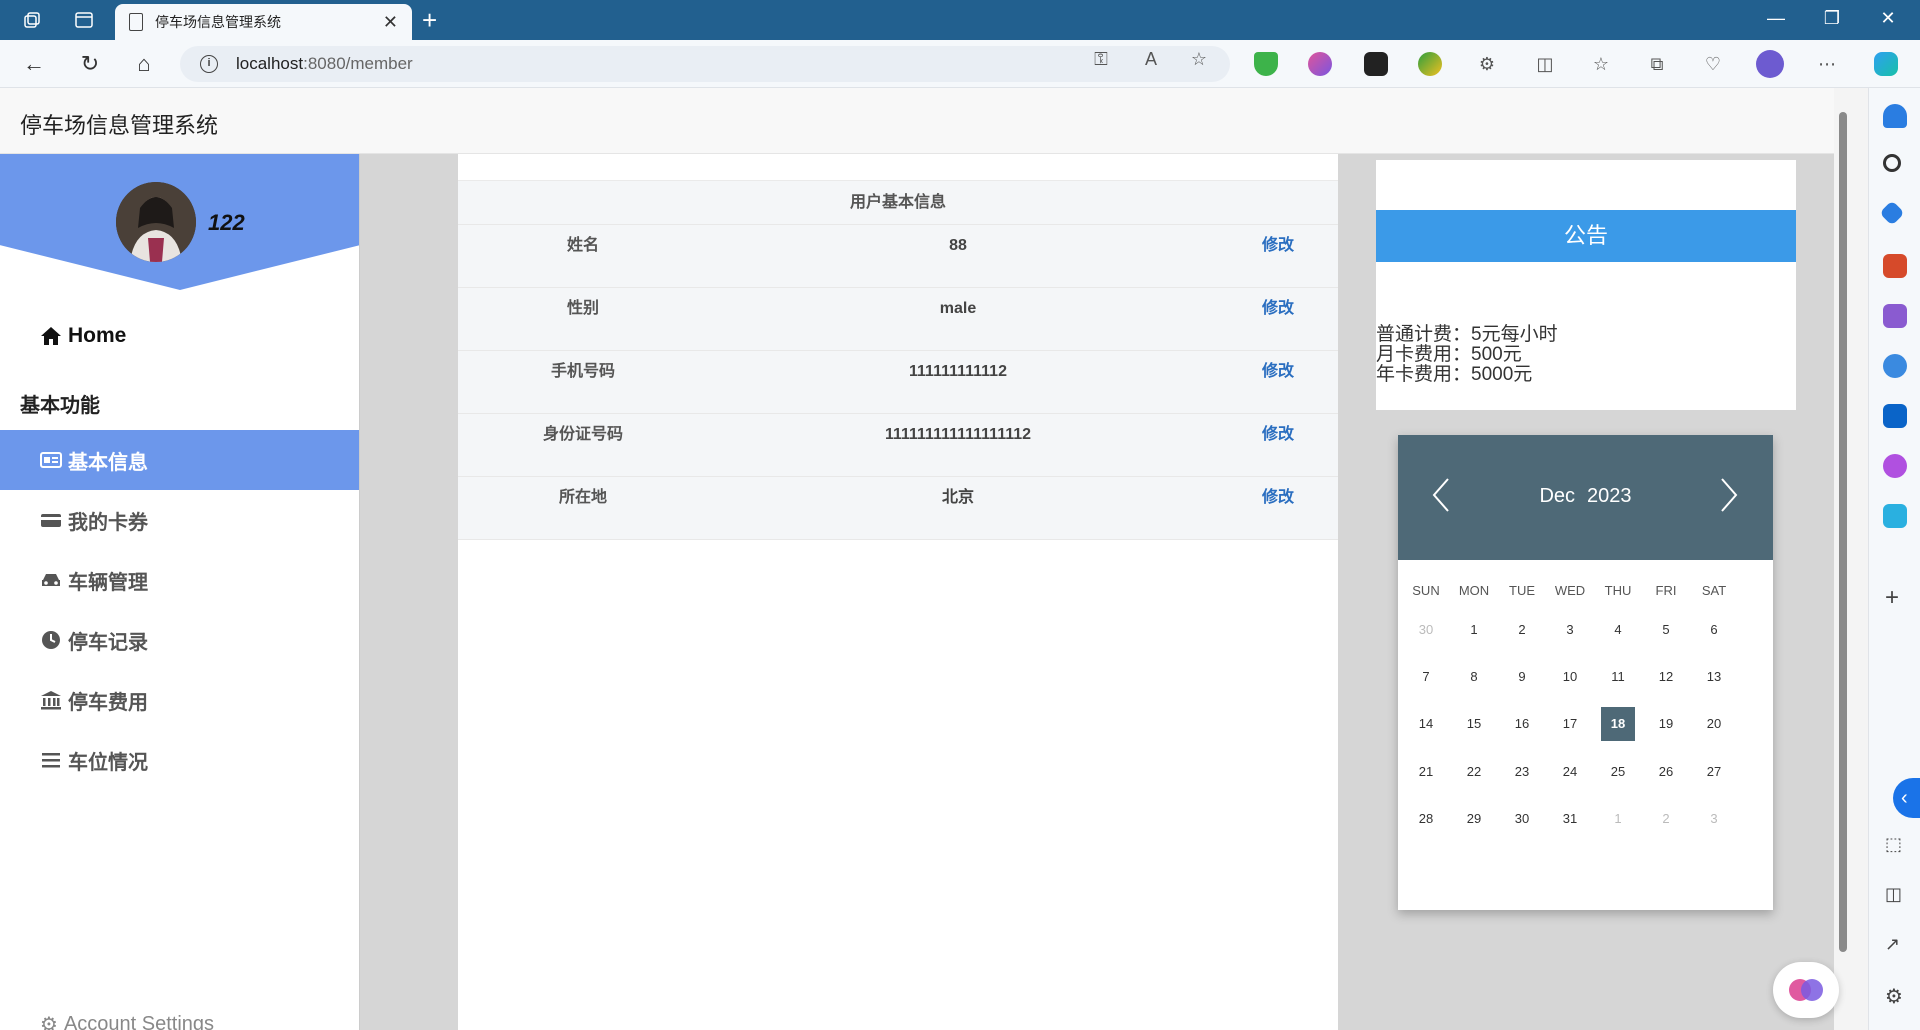 This screenshot has height=1030, width=1920. What do you see at coordinates (1892, 163) in the screenshot?
I see `search-icon` at bounding box center [1892, 163].